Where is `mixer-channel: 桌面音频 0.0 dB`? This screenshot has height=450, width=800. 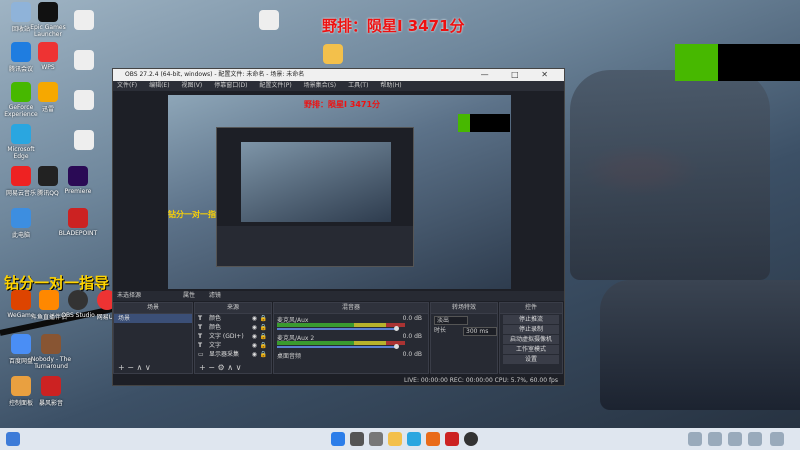 mixer-channel: 桌面音频 0.0 dB is located at coordinates (351, 359).